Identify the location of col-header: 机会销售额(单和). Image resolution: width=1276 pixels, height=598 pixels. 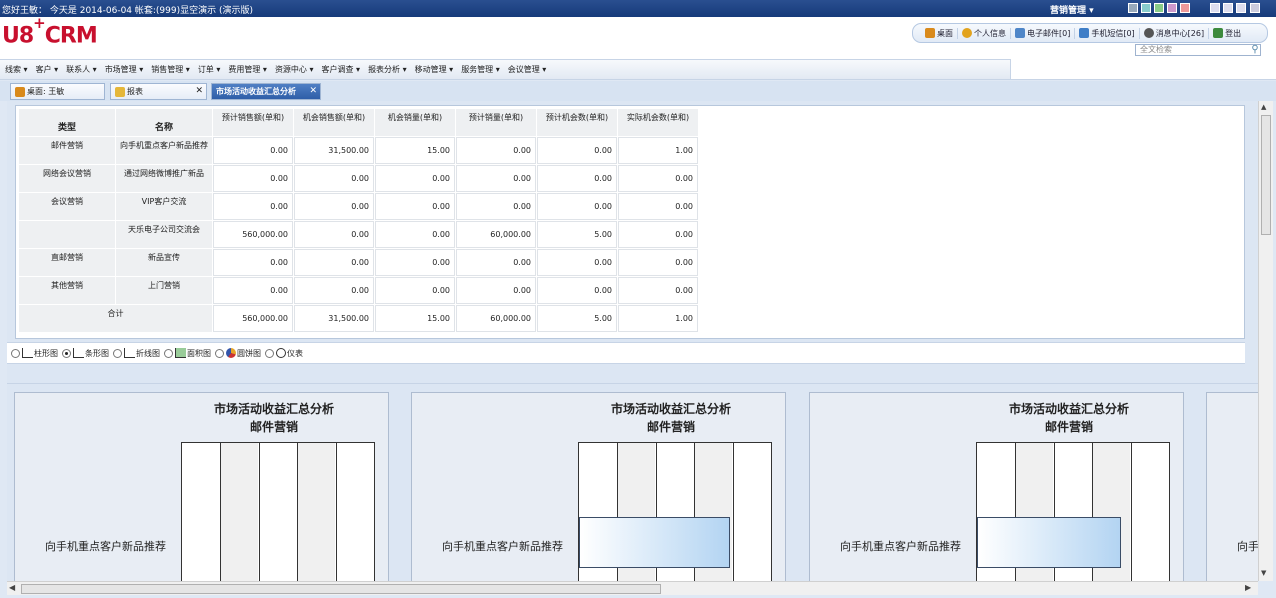
(334, 122).